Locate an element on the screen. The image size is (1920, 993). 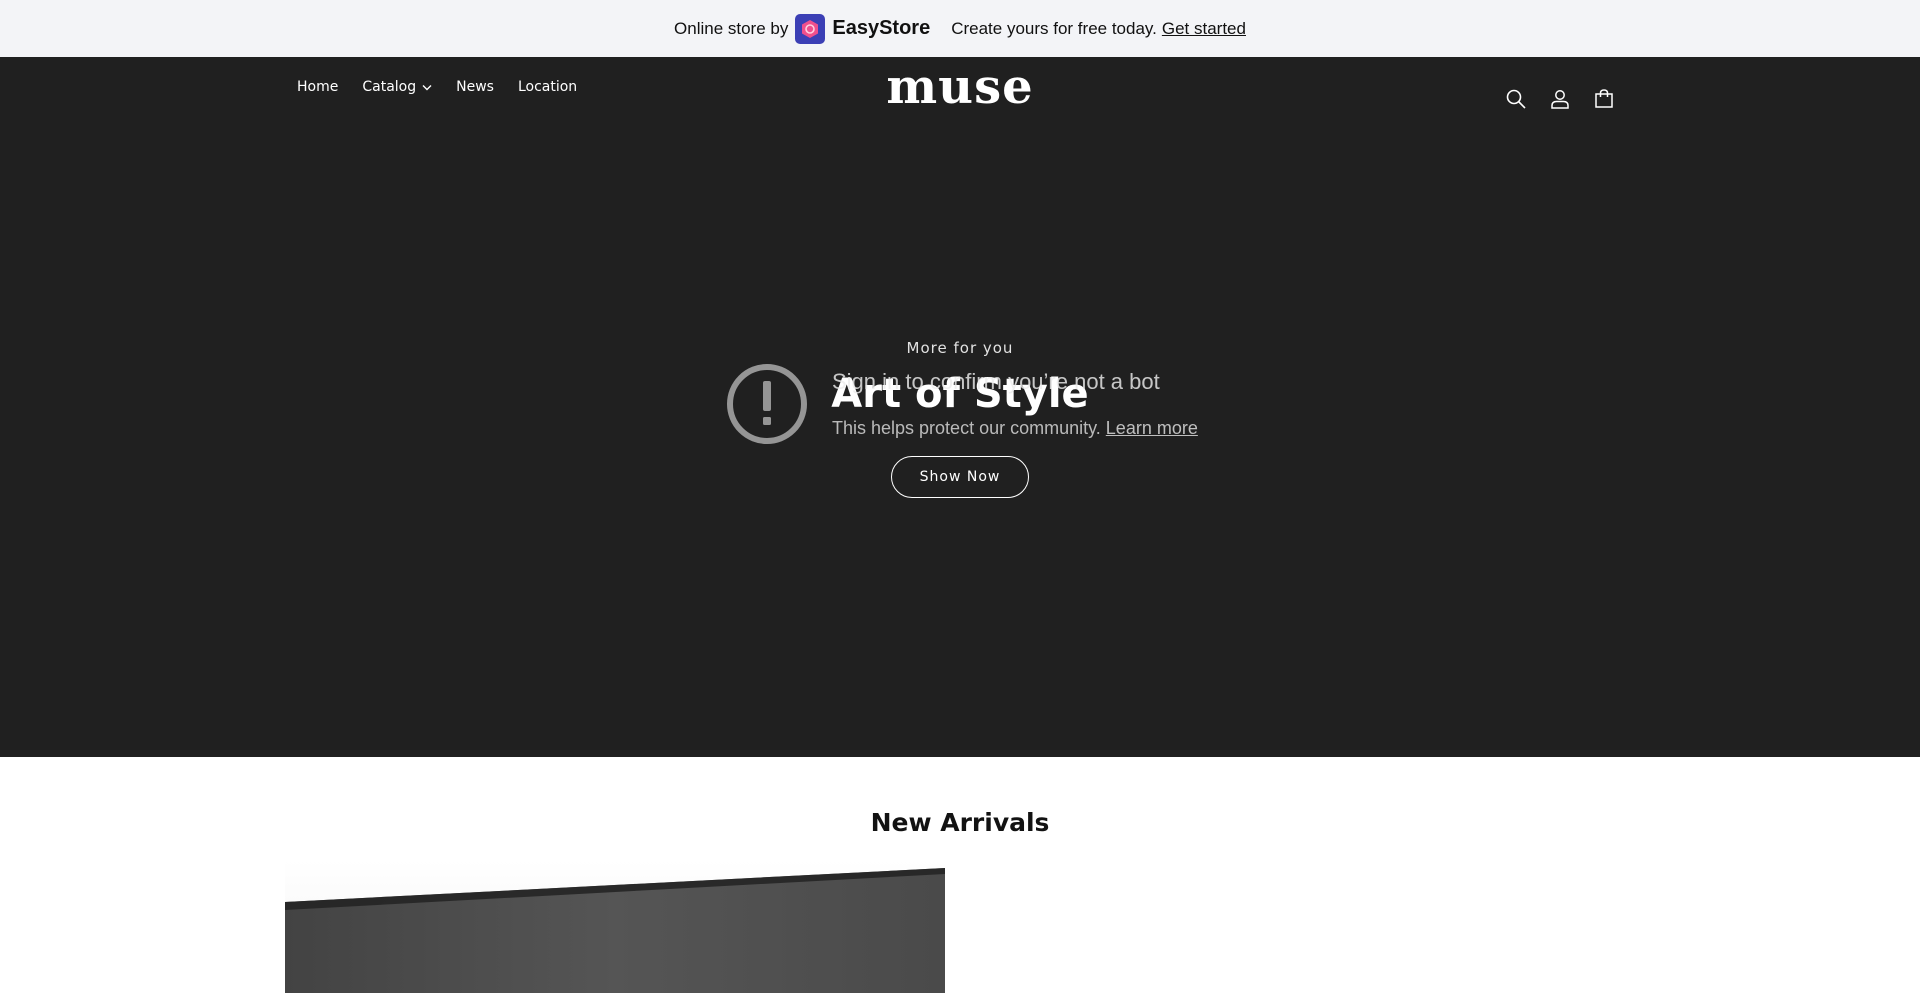
promo-prefix: Online store by is located at coordinates (731, 28).